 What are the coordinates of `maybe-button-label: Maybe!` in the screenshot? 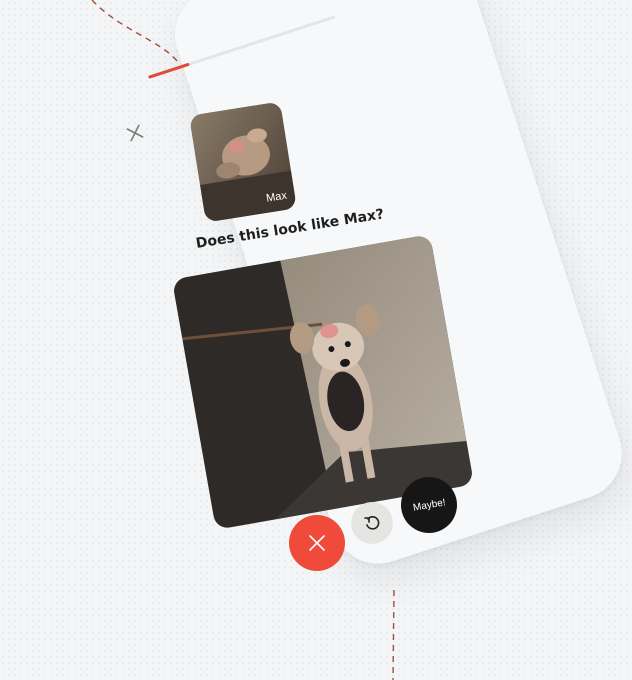 It's located at (429, 505).